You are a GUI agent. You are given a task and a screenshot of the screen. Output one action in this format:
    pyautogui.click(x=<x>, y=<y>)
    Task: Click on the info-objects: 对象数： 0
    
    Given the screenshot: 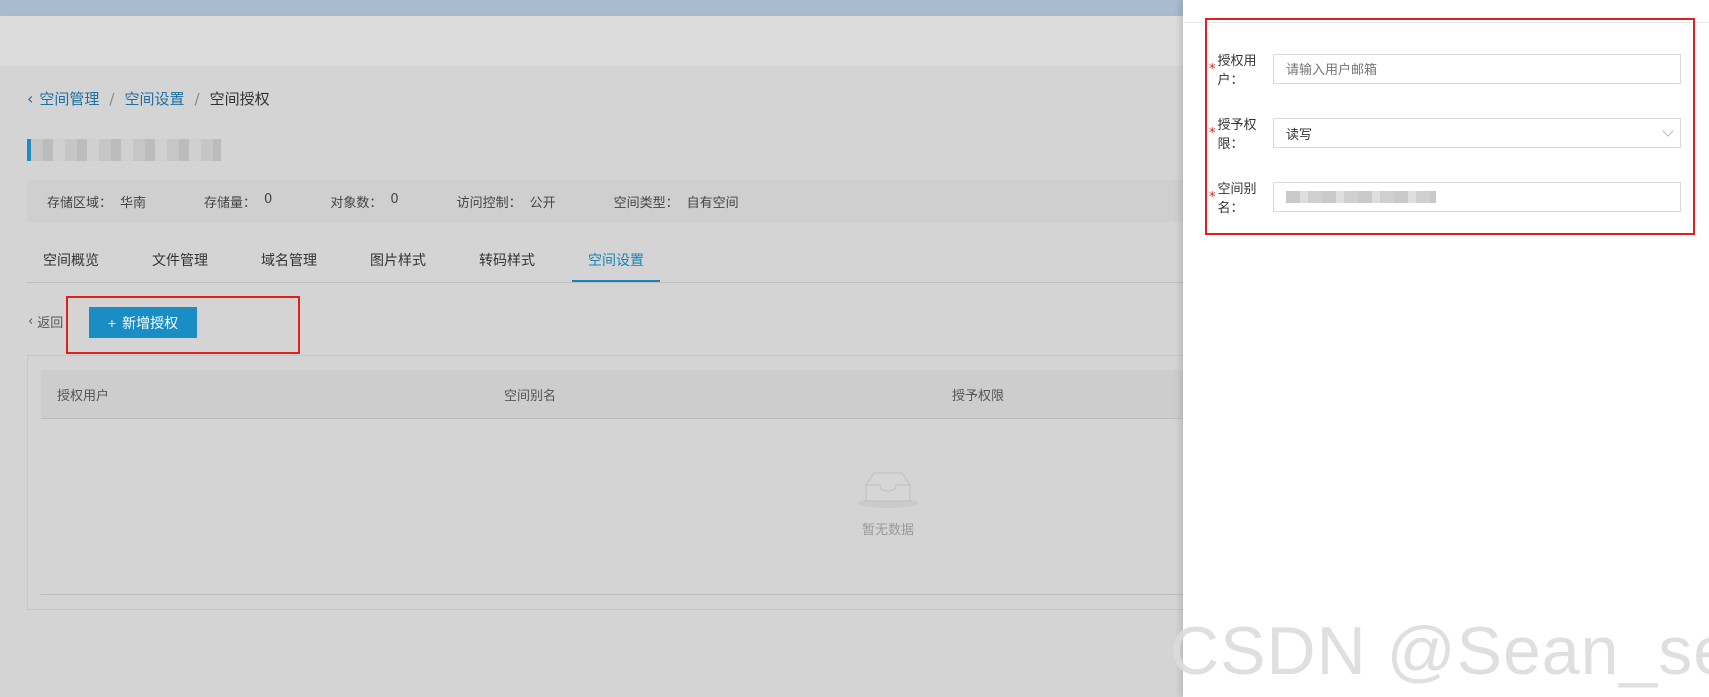 What is the action you would take?
    pyautogui.click(x=364, y=201)
    